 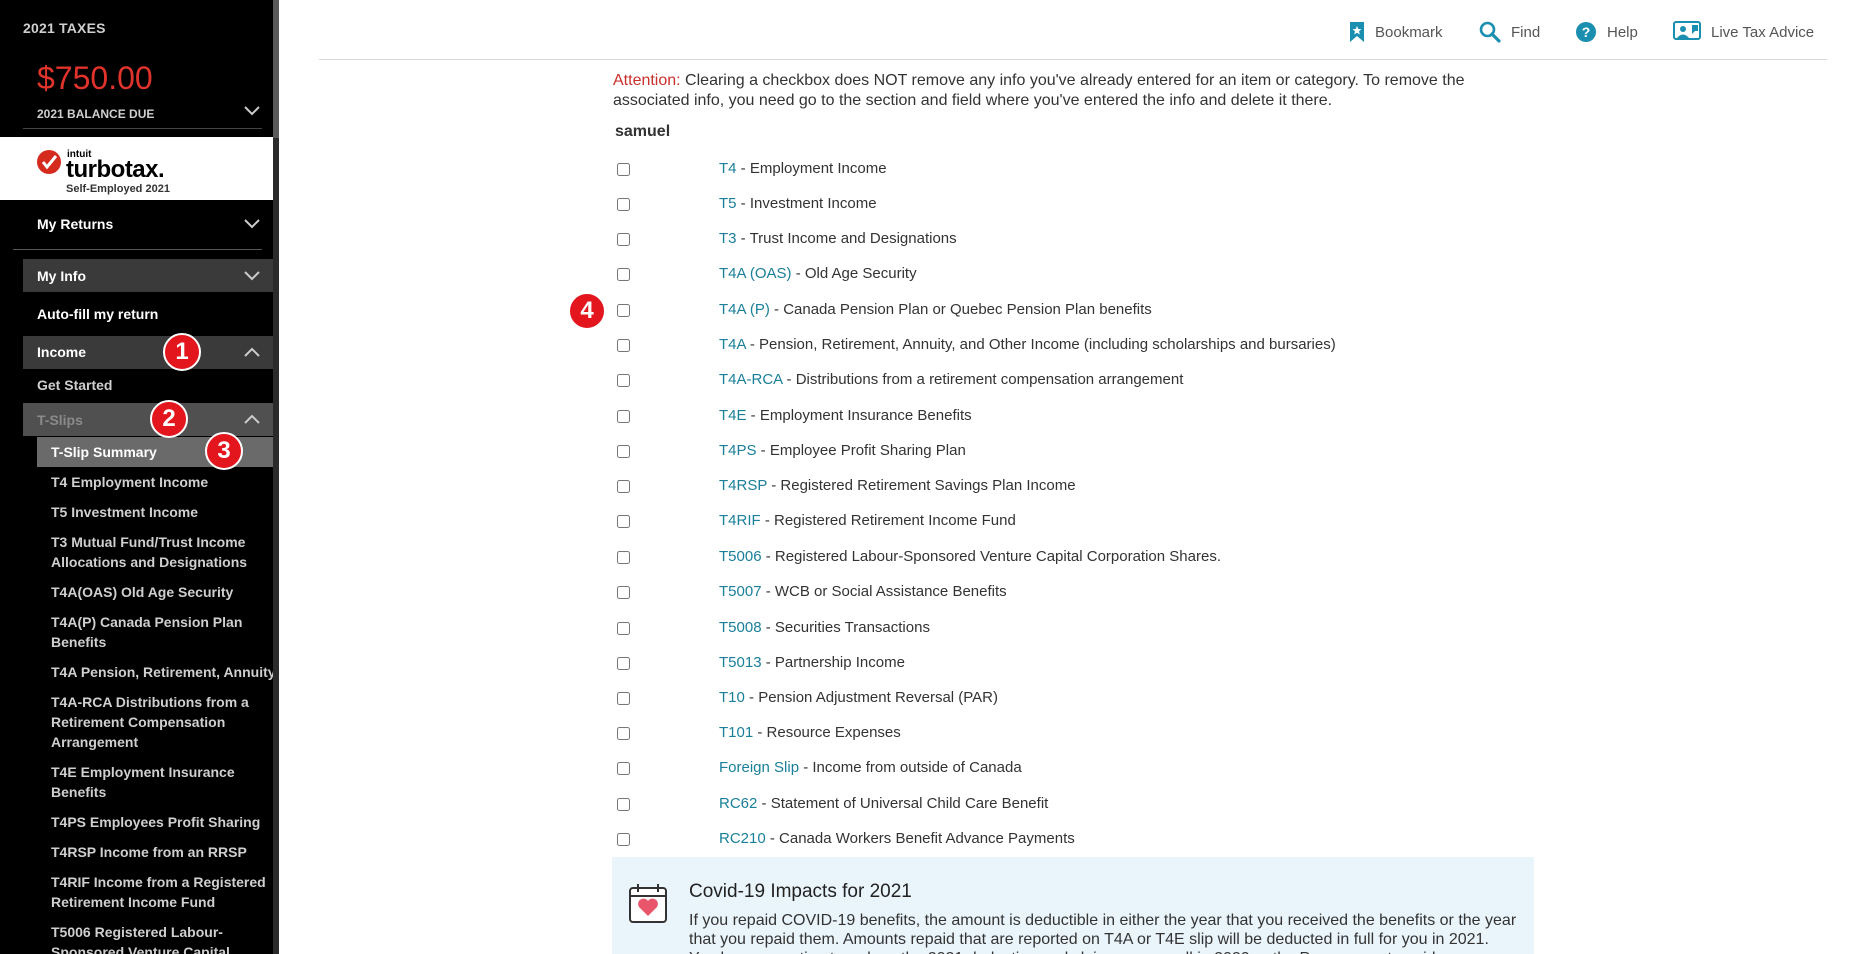 I want to click on nav-t4a-p: T4A(P) Canada Pension Plan Benefits, so click(x=161, y=632).